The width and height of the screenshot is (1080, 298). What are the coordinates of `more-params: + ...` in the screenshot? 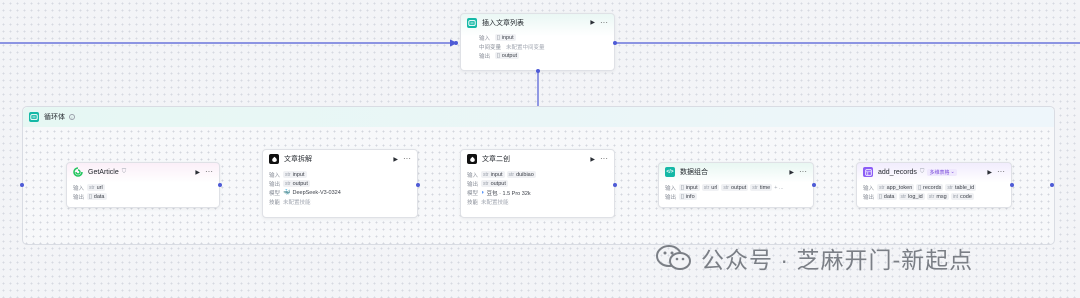 It's located at (779, 187).